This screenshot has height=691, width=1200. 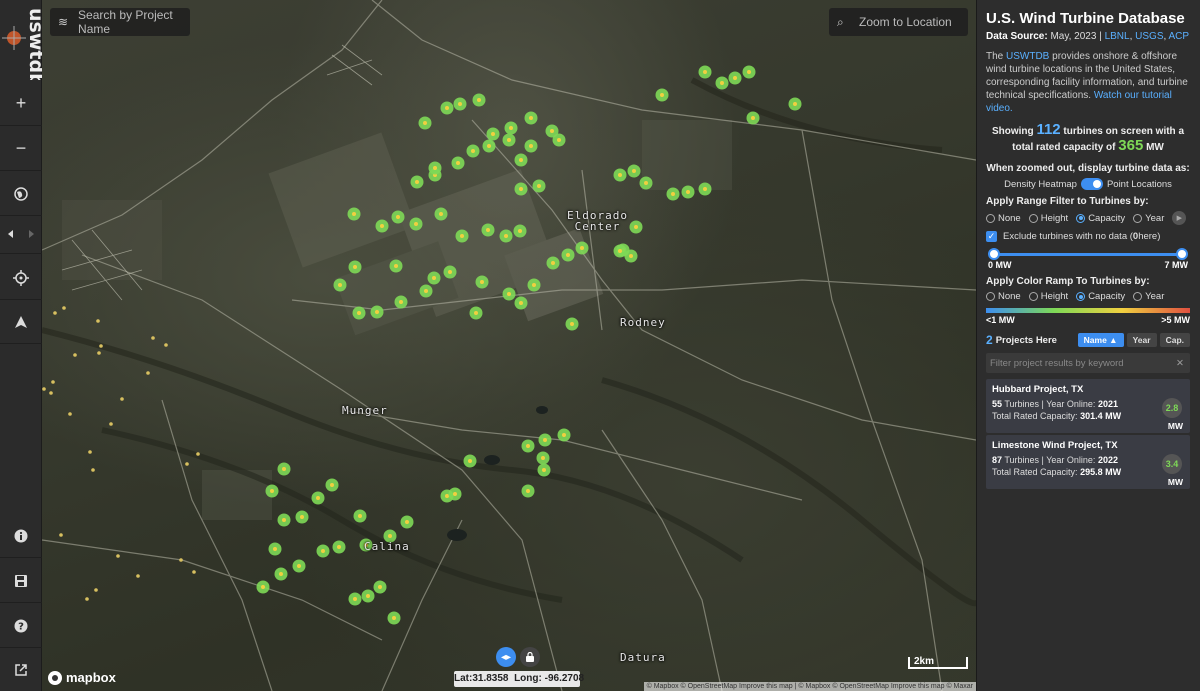 What do you see at coordinates (21, 149) in the screenshot?
I see `zoom-out-button: −` at bounding box center [21, 149].